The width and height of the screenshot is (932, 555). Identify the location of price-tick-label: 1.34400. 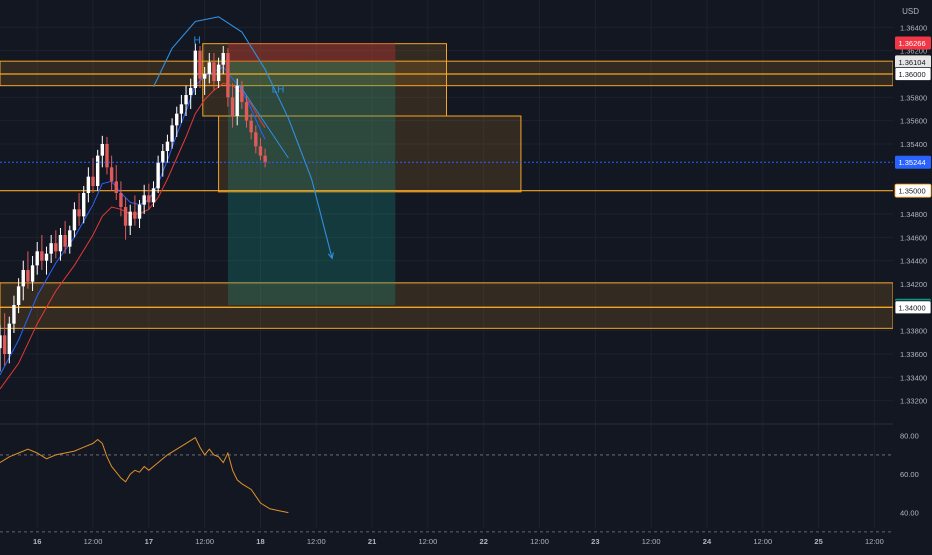
(913, 261).